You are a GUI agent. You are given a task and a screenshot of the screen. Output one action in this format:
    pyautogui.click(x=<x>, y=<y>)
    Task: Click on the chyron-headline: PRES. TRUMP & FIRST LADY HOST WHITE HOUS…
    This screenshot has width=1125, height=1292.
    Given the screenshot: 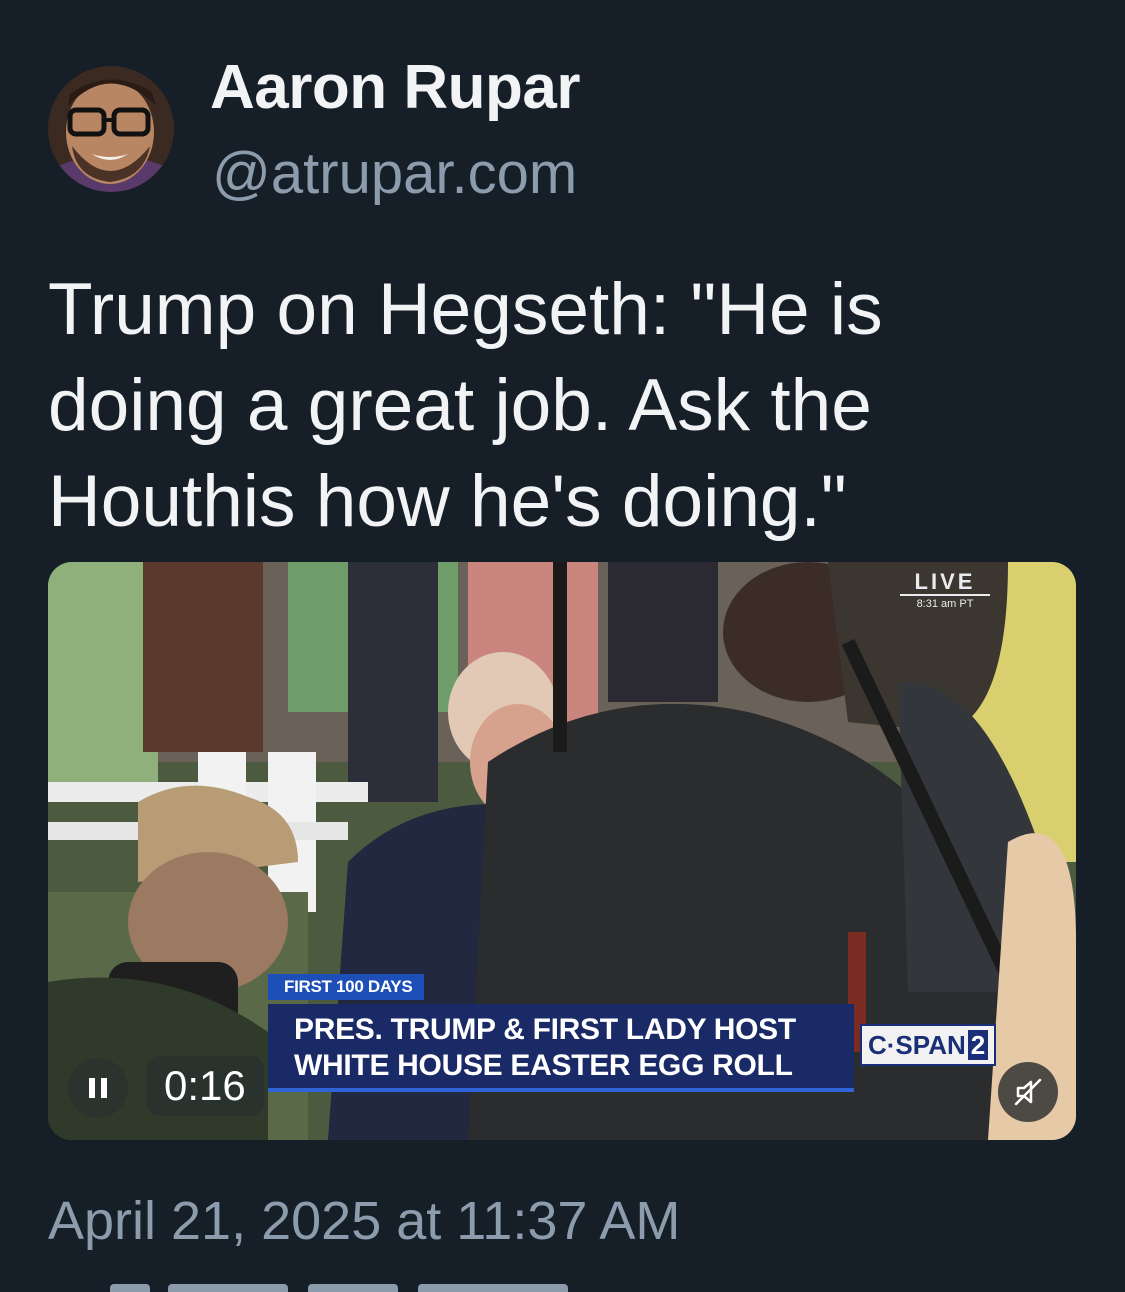 What is the action you would take?
    pyautogui.click(x=561, y=1048)
    